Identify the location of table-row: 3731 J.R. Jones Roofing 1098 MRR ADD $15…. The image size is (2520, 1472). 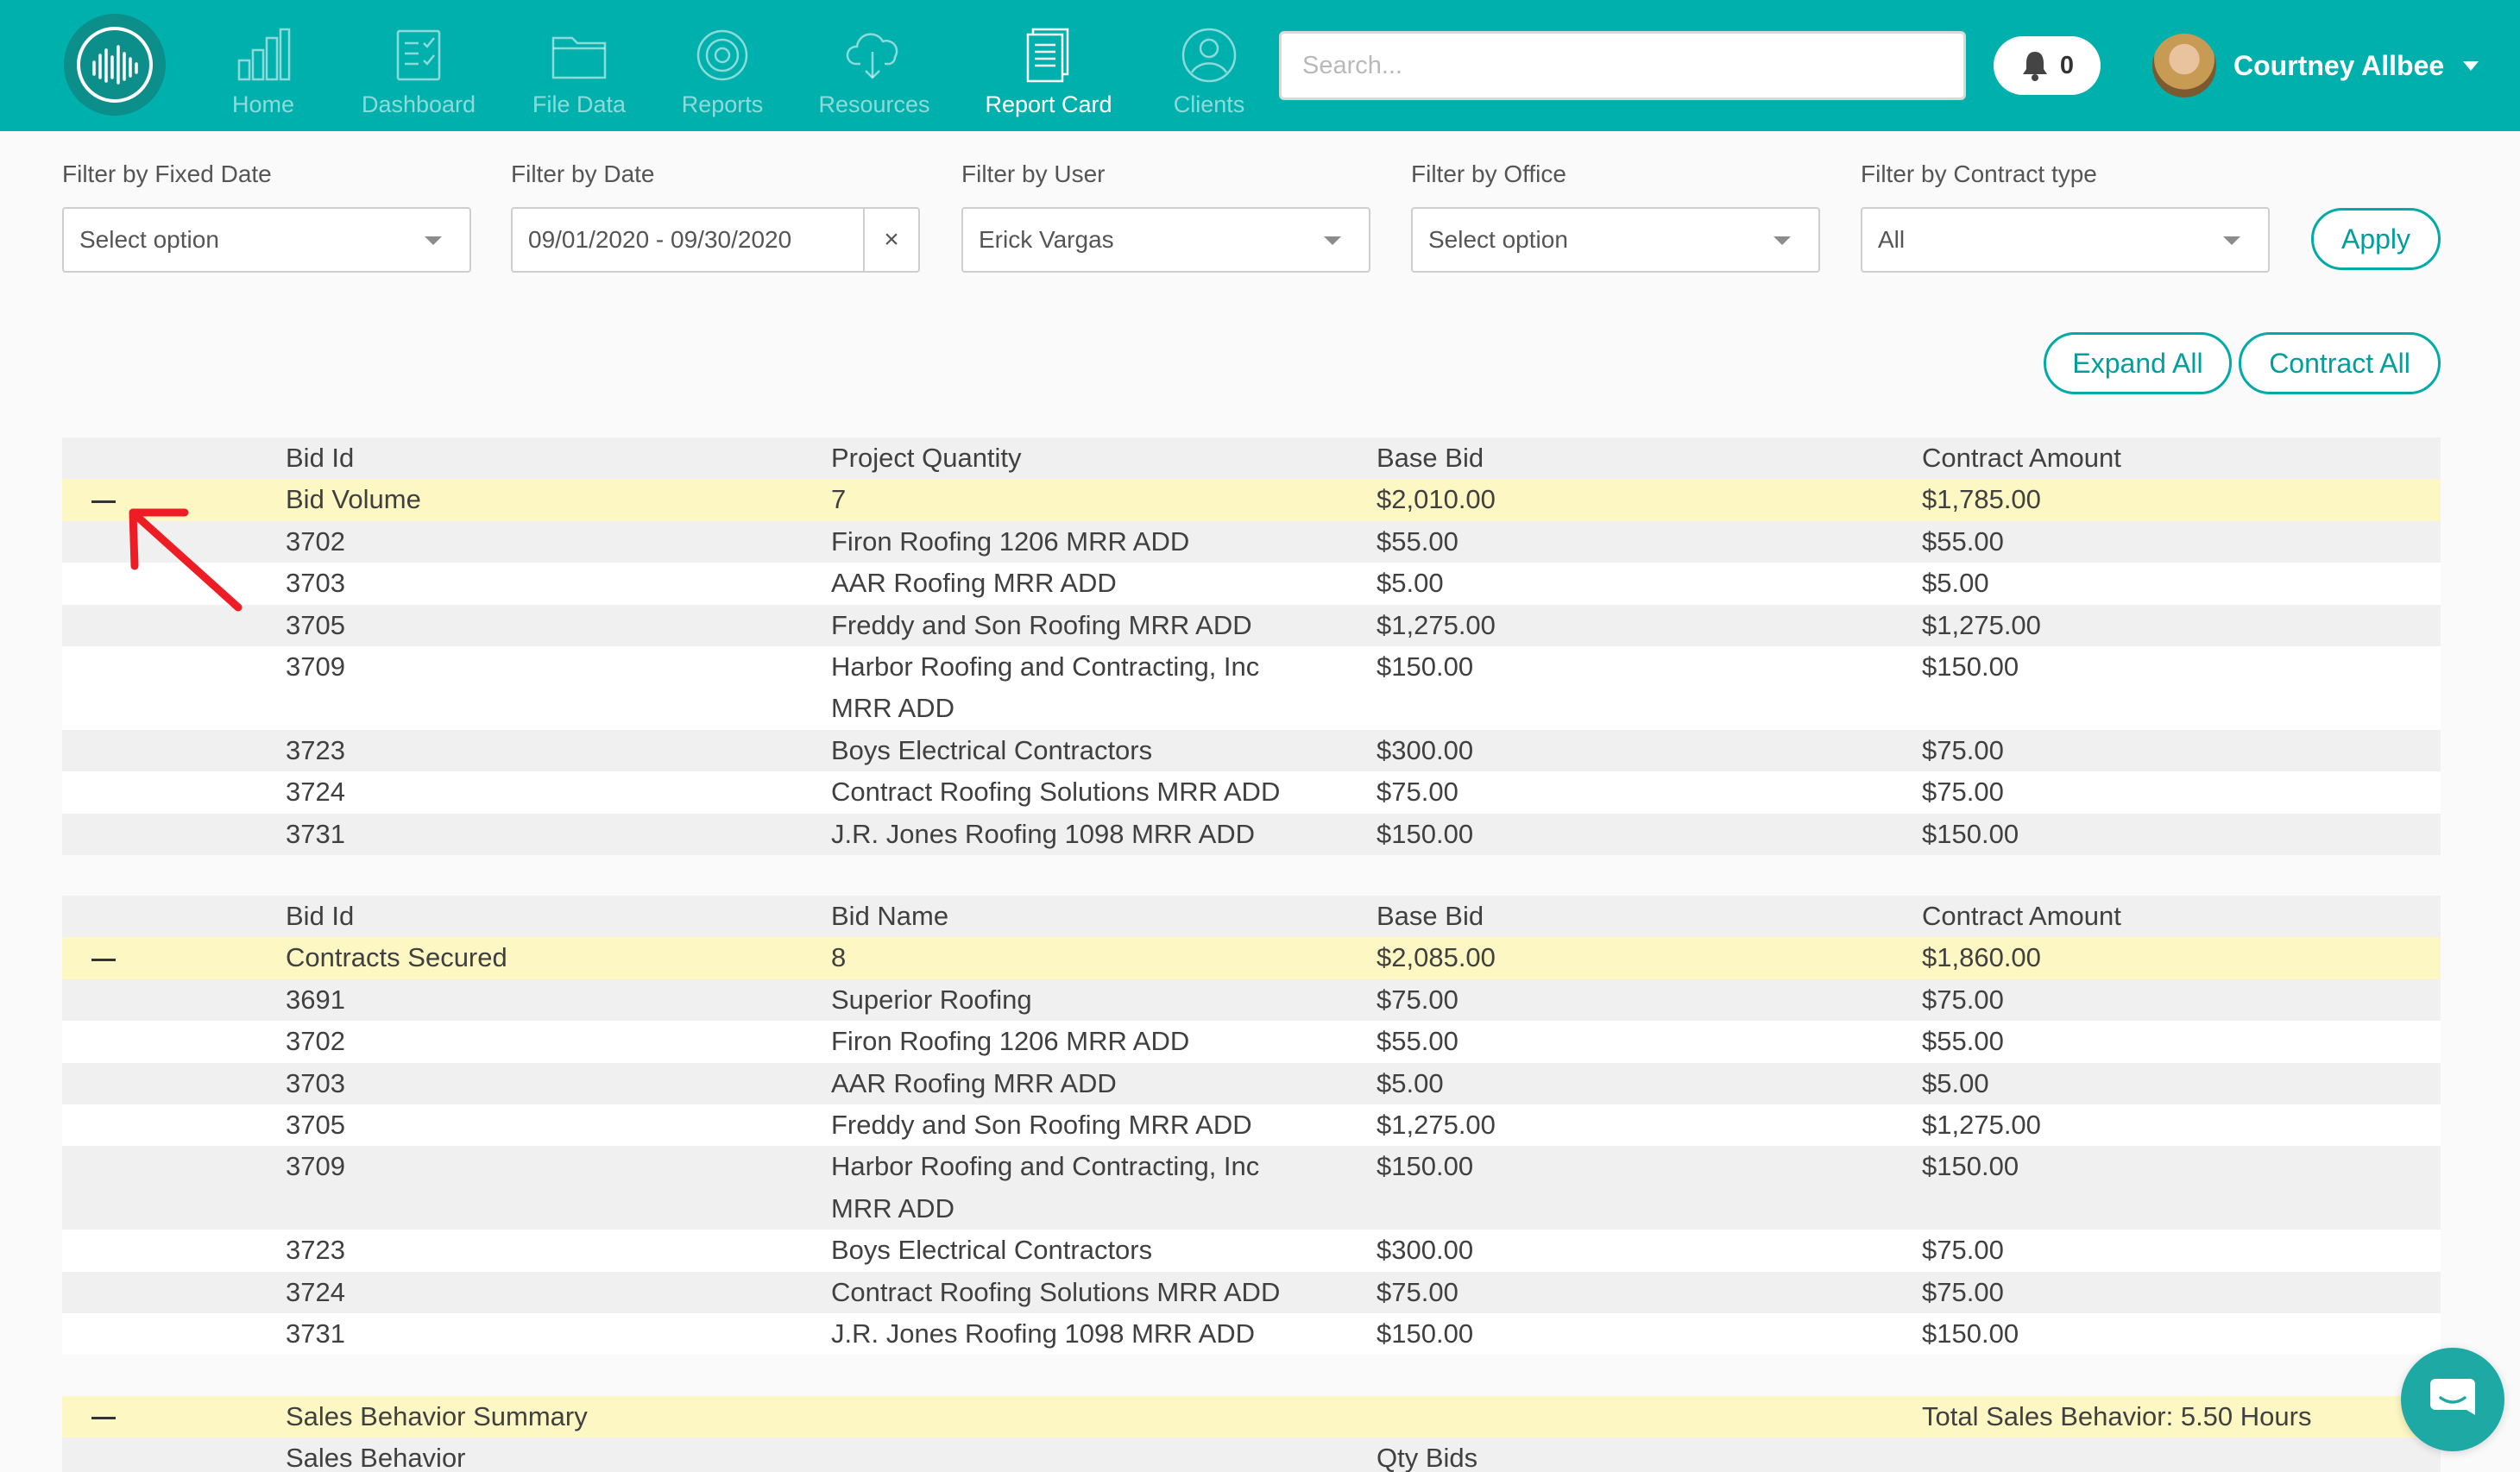
(1251, 1334).